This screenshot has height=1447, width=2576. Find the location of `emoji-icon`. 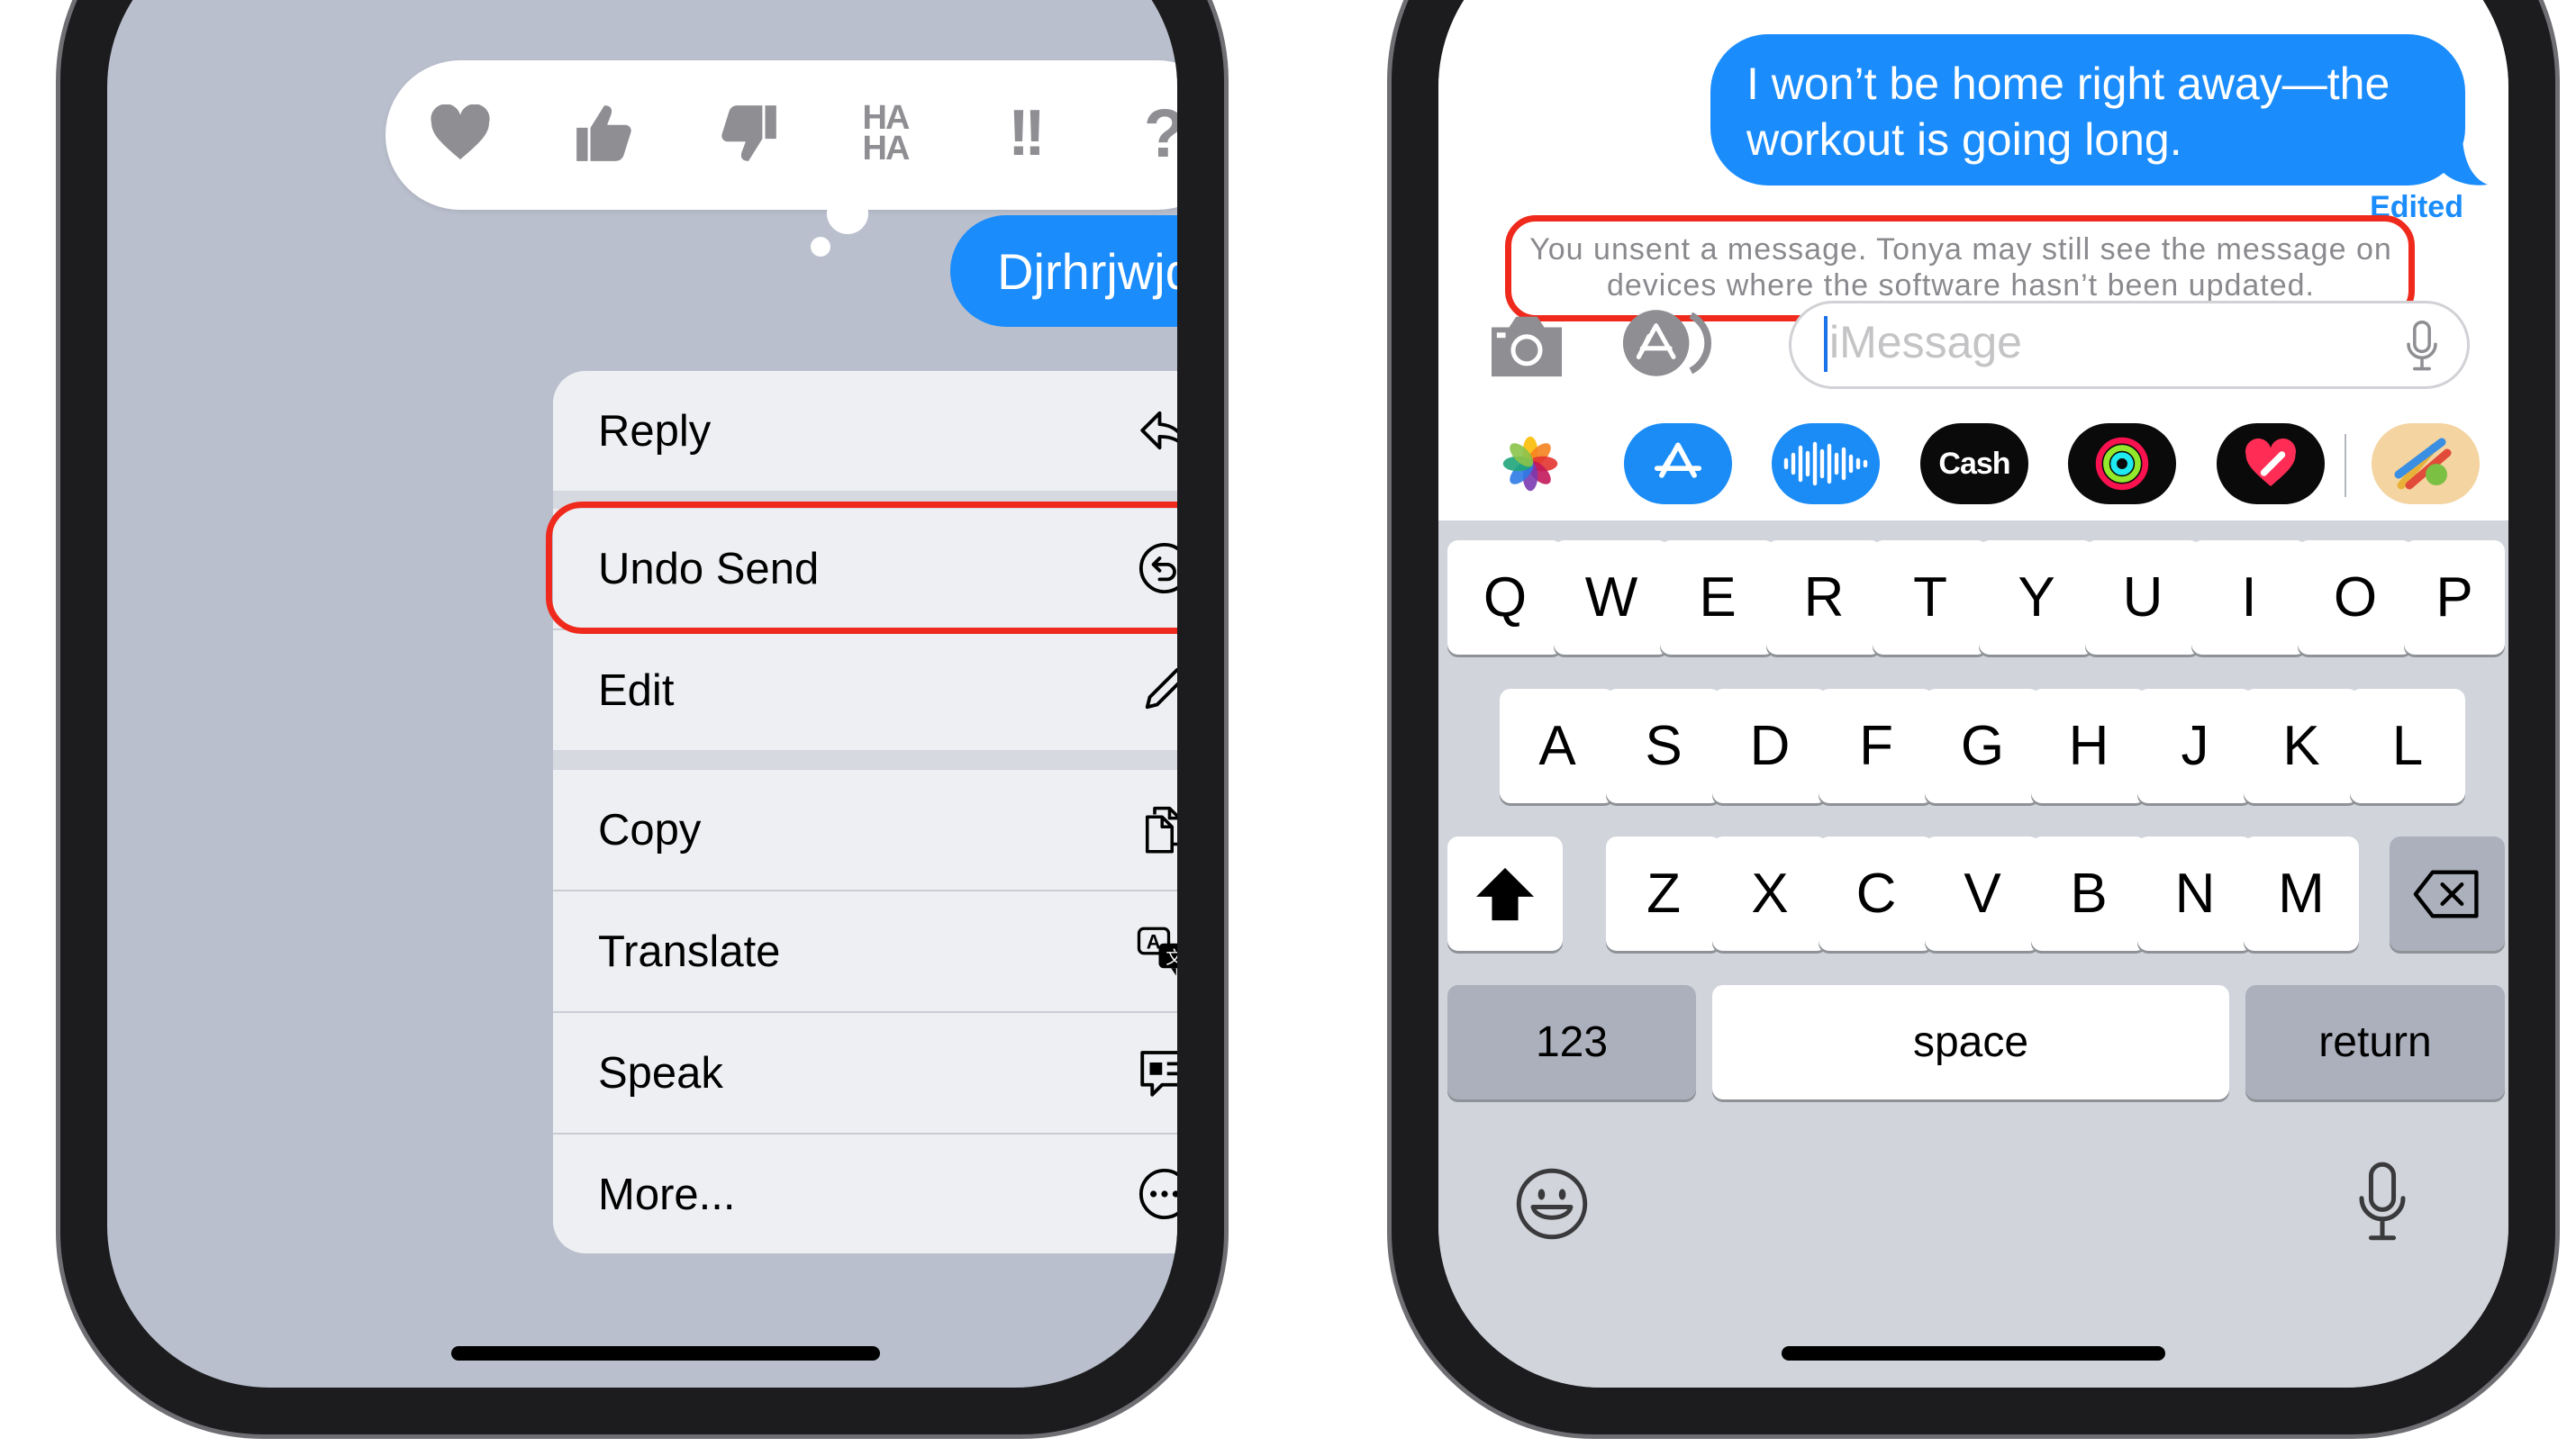

emoji-icon is located at coordinates (1552, 1204).